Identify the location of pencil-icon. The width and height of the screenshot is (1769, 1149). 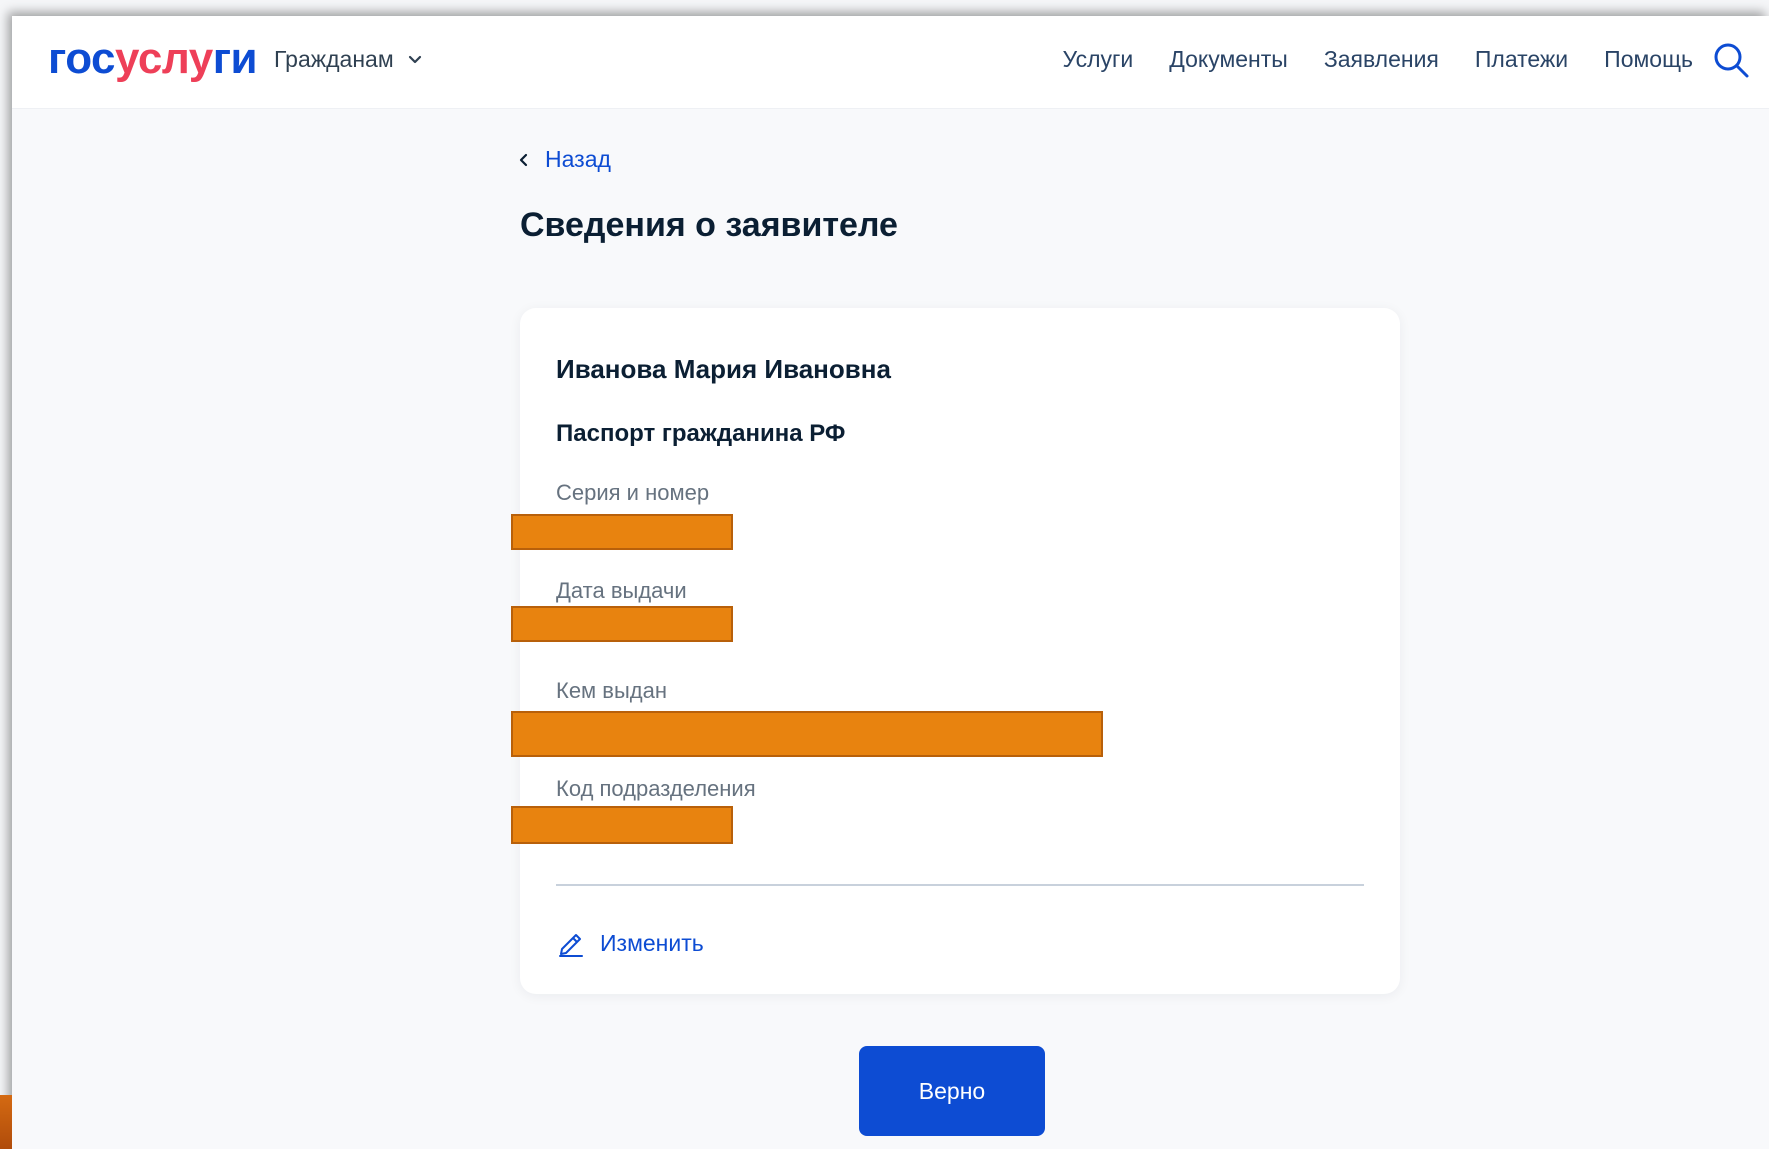
(571, 945).